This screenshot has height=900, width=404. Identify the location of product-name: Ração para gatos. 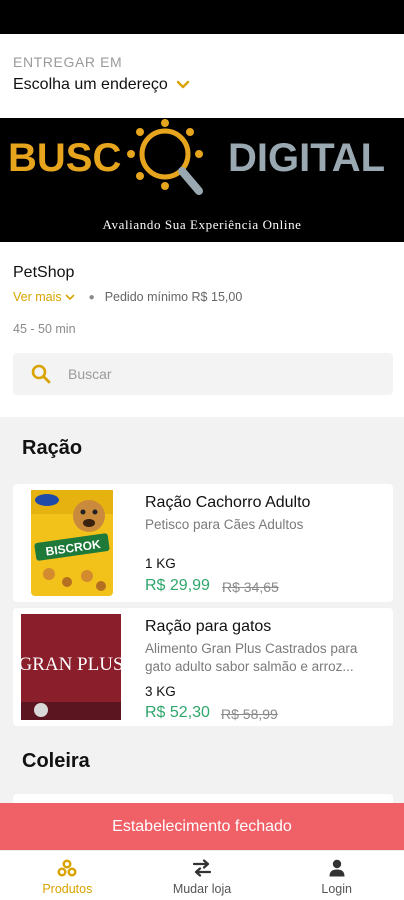
(208, 626).